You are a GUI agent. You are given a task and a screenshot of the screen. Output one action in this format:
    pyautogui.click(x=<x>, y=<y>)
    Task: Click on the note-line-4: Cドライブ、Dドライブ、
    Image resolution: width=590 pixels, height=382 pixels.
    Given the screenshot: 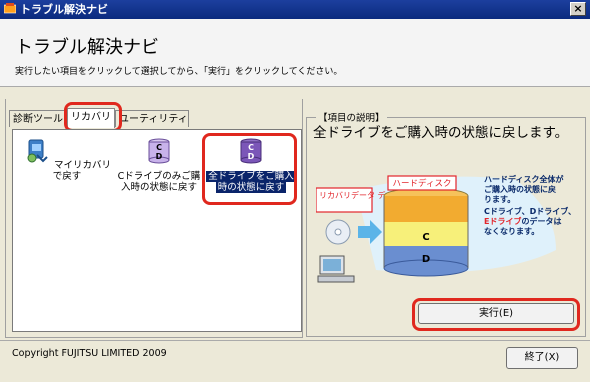 What is the action you would take?
    pyautogui.click(x=530, y=211)
    